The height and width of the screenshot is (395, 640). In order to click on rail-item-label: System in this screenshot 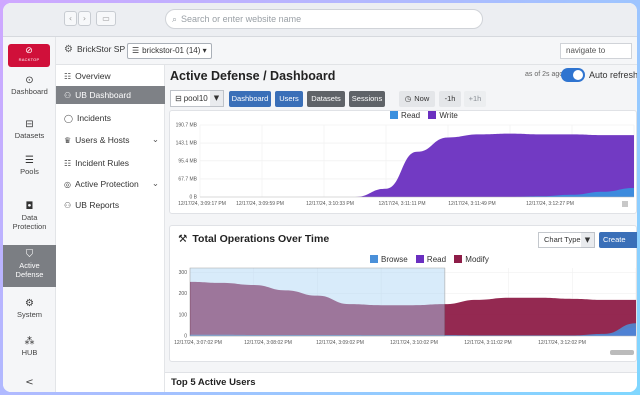, I will do `click(29, 314)`.